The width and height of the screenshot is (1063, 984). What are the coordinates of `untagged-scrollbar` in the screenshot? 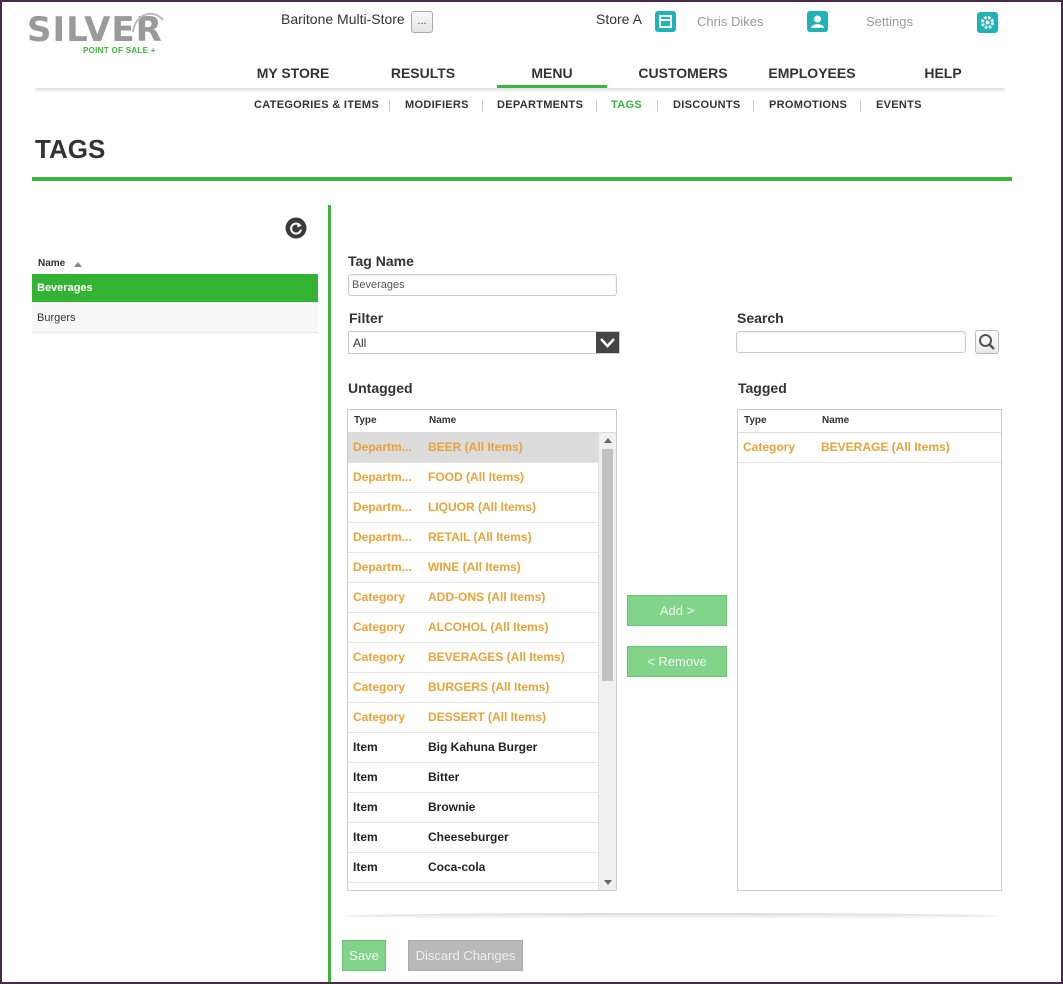 It's located at (607, 661).